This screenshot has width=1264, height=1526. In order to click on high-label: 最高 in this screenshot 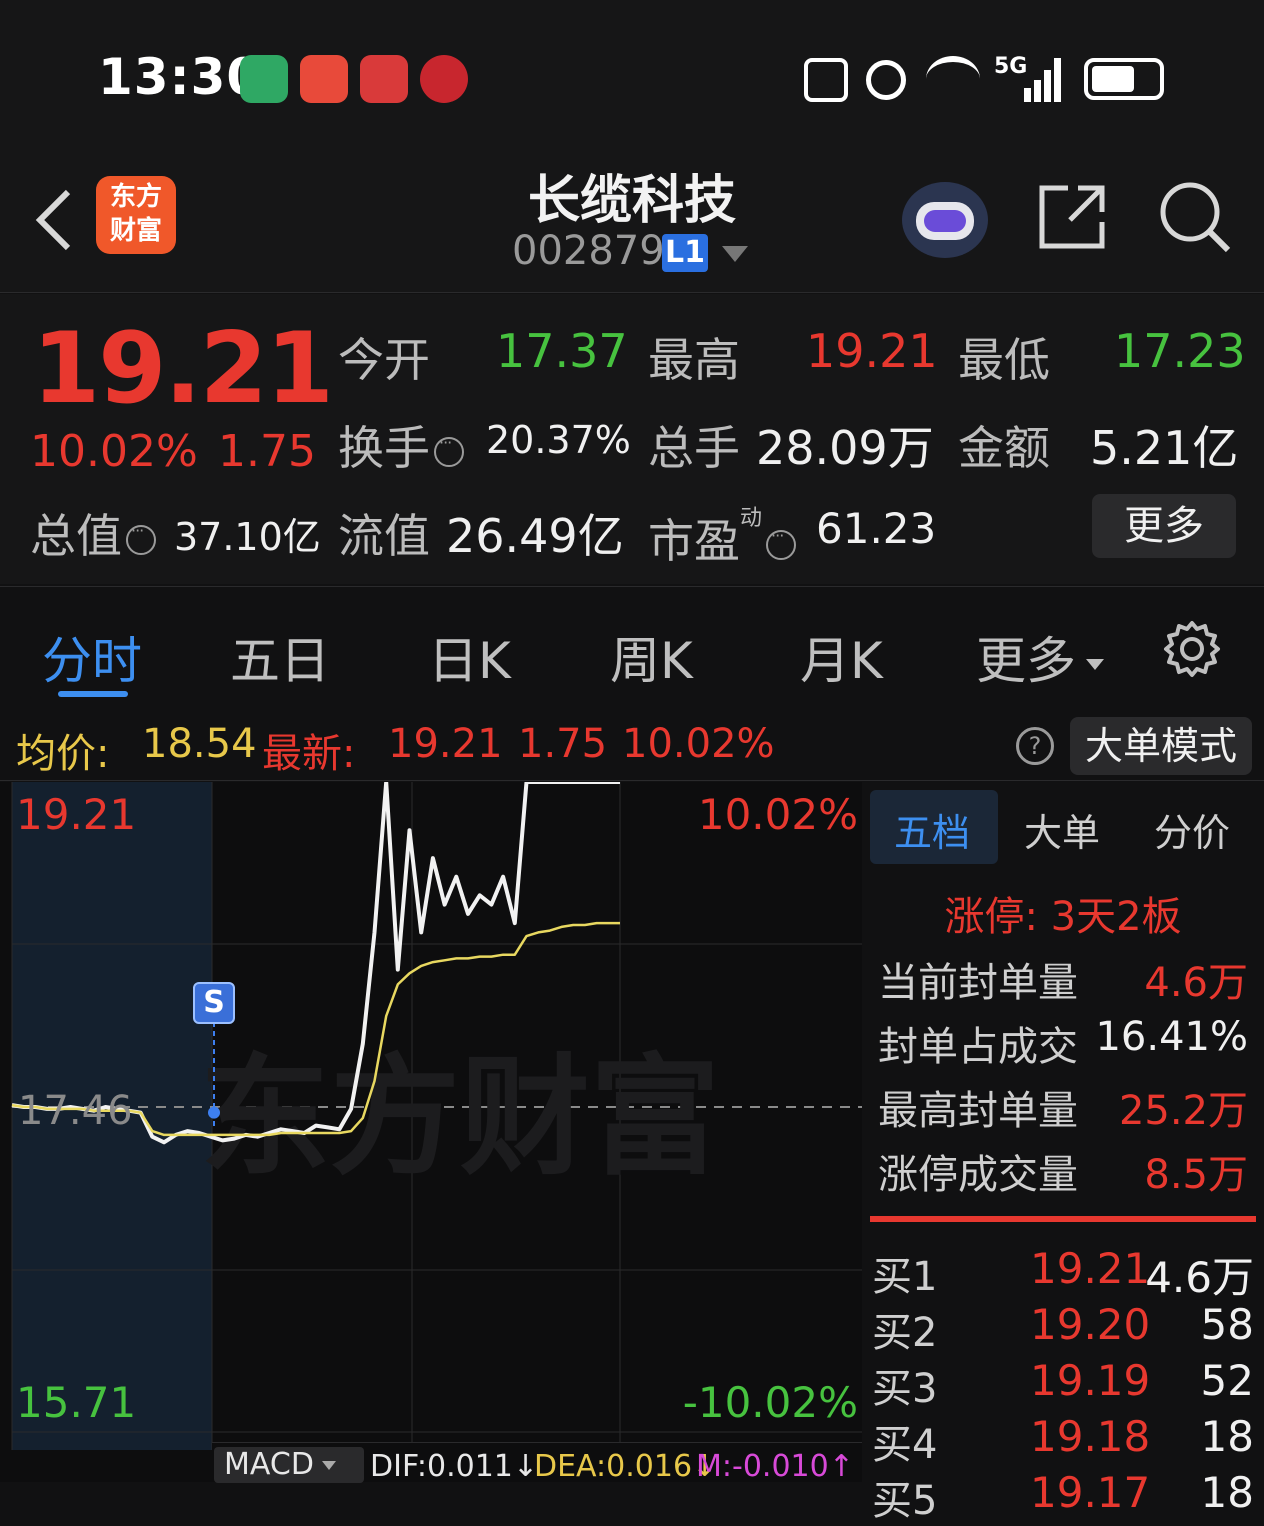, I will do `click(694, 360)`.